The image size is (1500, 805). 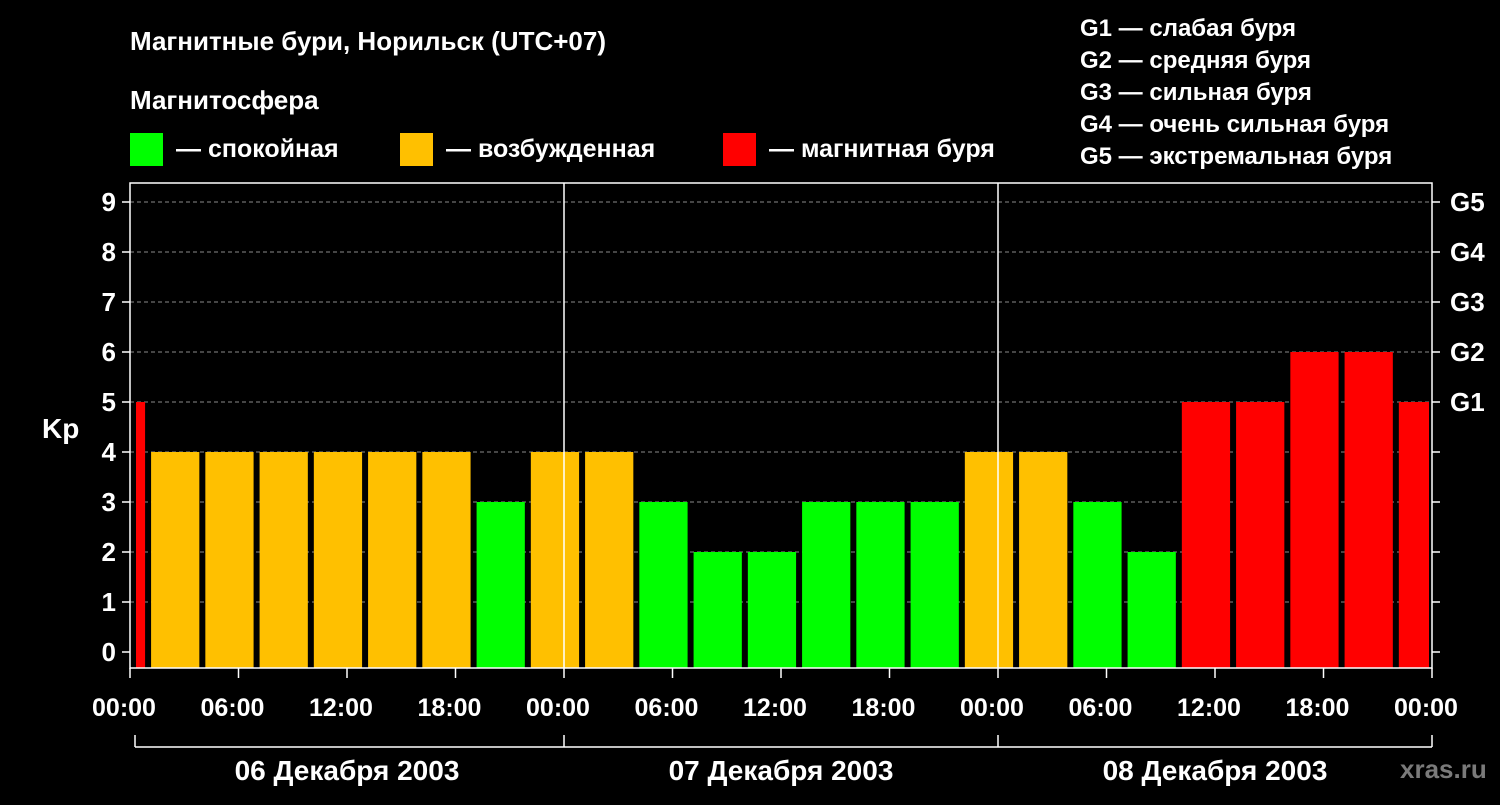 What do you see at coordinates (109, 352) in the screenshot?
I see `y-tick-label: 6` at bounding box center [109, 352].